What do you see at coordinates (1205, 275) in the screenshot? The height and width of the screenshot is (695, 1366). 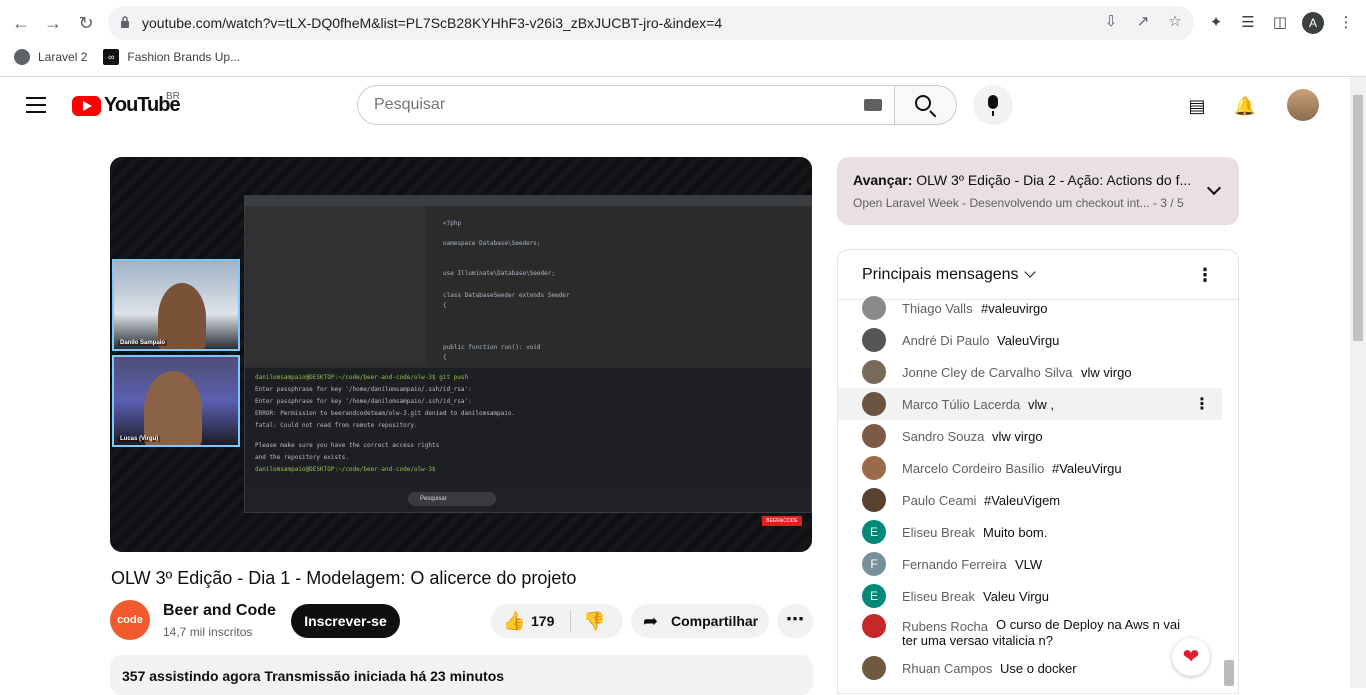 I see `chat-menu-icon: ⋮` at bounding box center [1205, 275].